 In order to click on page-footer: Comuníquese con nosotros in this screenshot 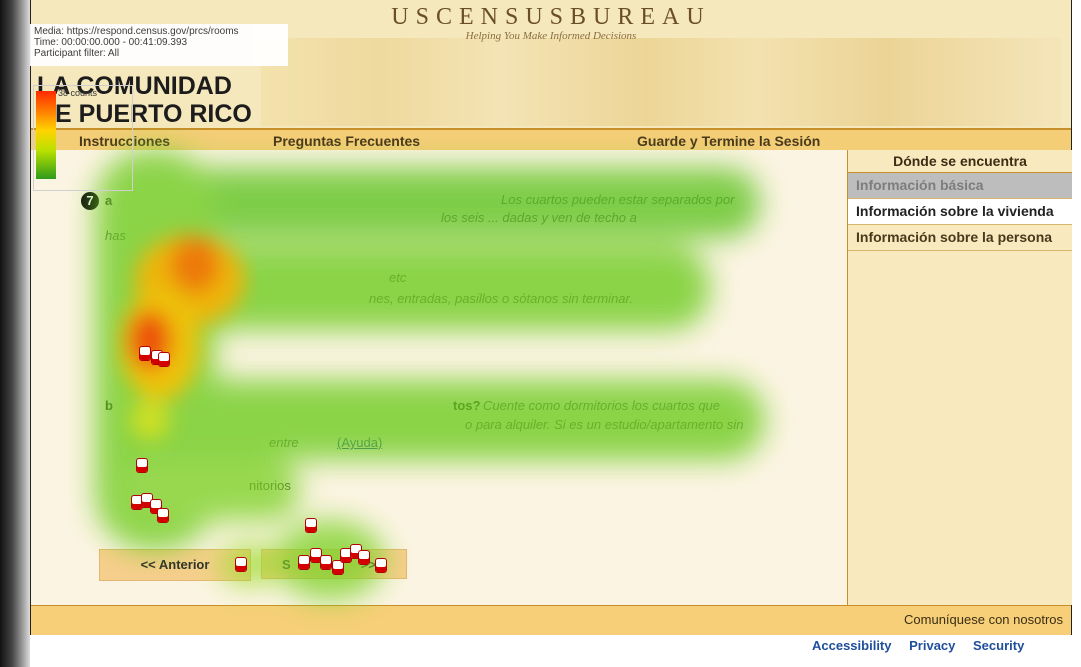, I will do `click(551, 620)`.